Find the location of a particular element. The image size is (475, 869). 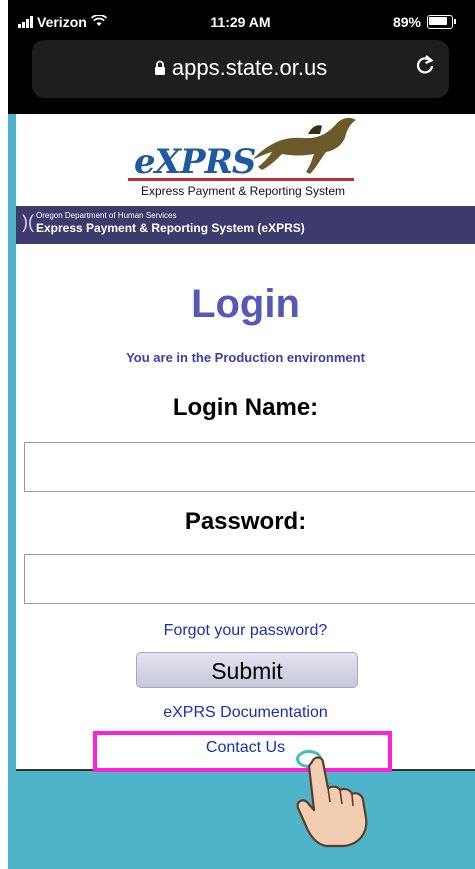

oregon-dhs-icon: )( is located at coordinates (28, 222).